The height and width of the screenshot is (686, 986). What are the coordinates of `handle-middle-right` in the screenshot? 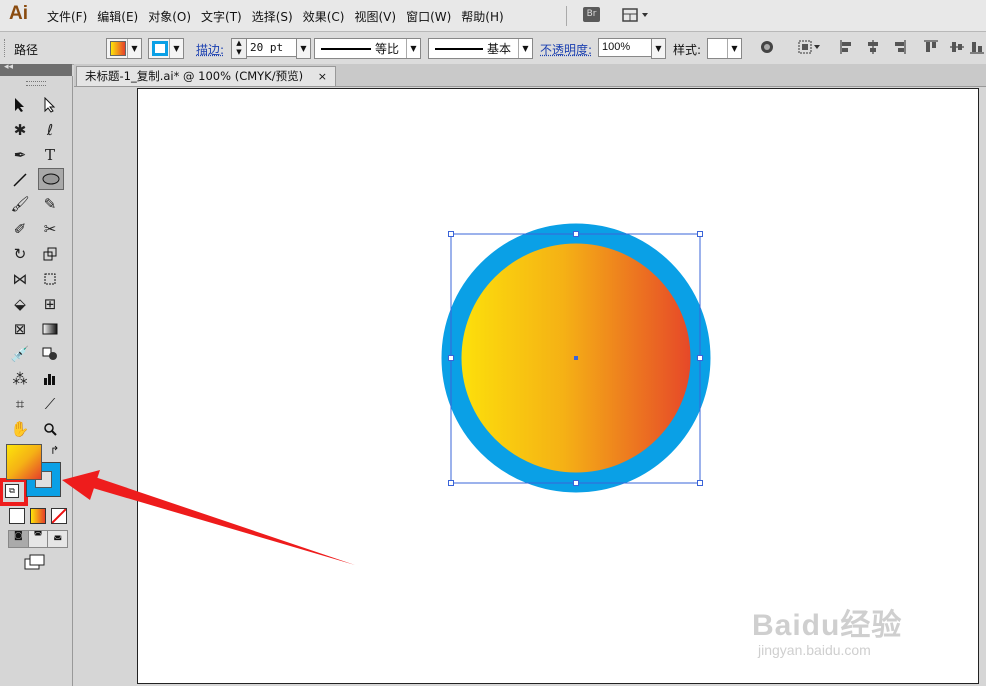 It's located at (700, 358).